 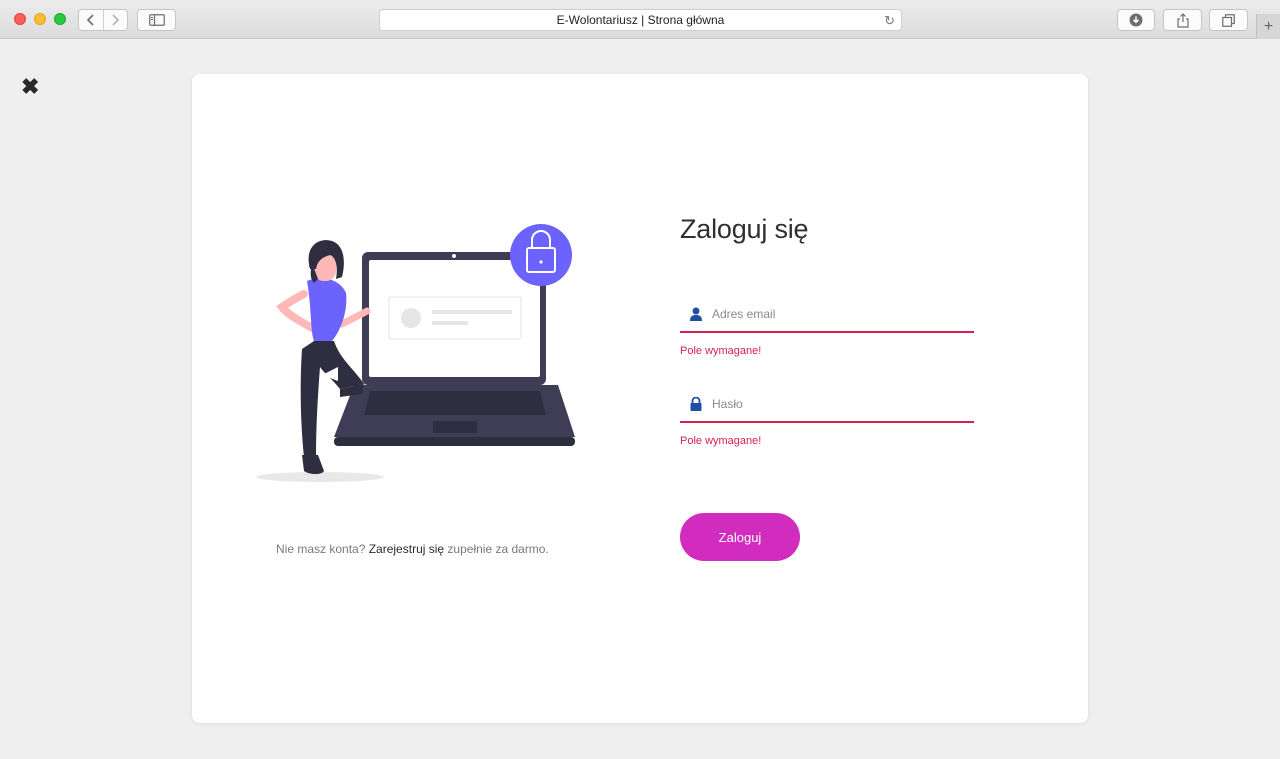 I want to click on email-field, so click(x=827, y=315).